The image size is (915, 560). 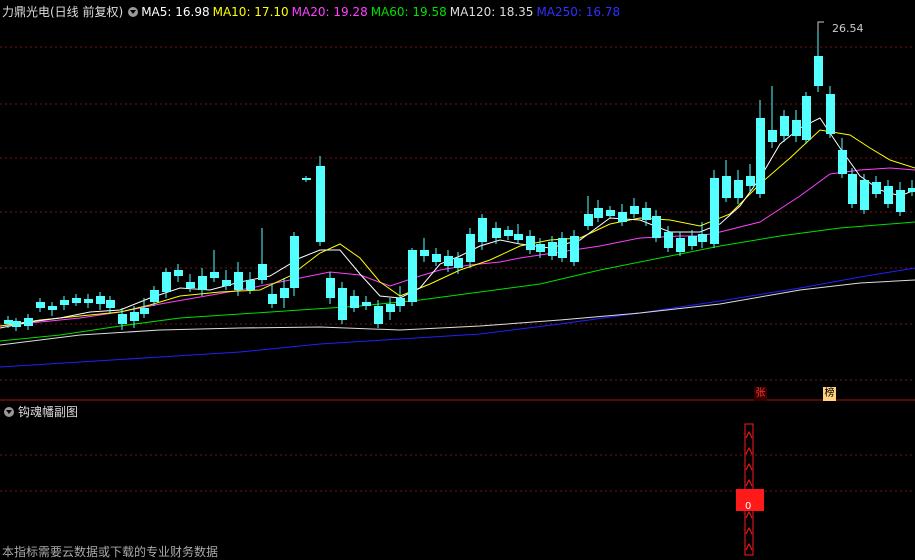 What do you see at coordinates (133, 11) in the screenshot?
I see `dropdown-icon` at bounding box center [133, 11].